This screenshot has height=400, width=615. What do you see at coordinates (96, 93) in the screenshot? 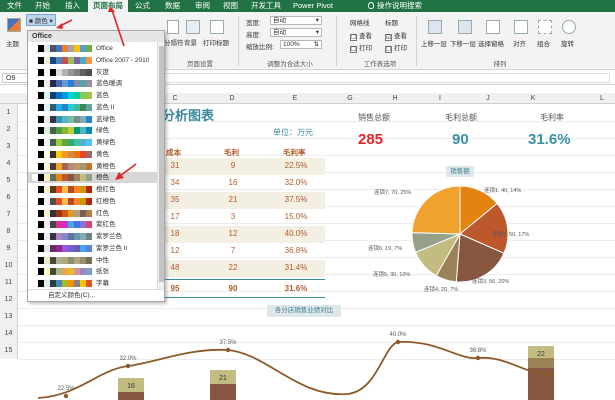
I see `annotation-arrows` at bounding box center [96, 93].